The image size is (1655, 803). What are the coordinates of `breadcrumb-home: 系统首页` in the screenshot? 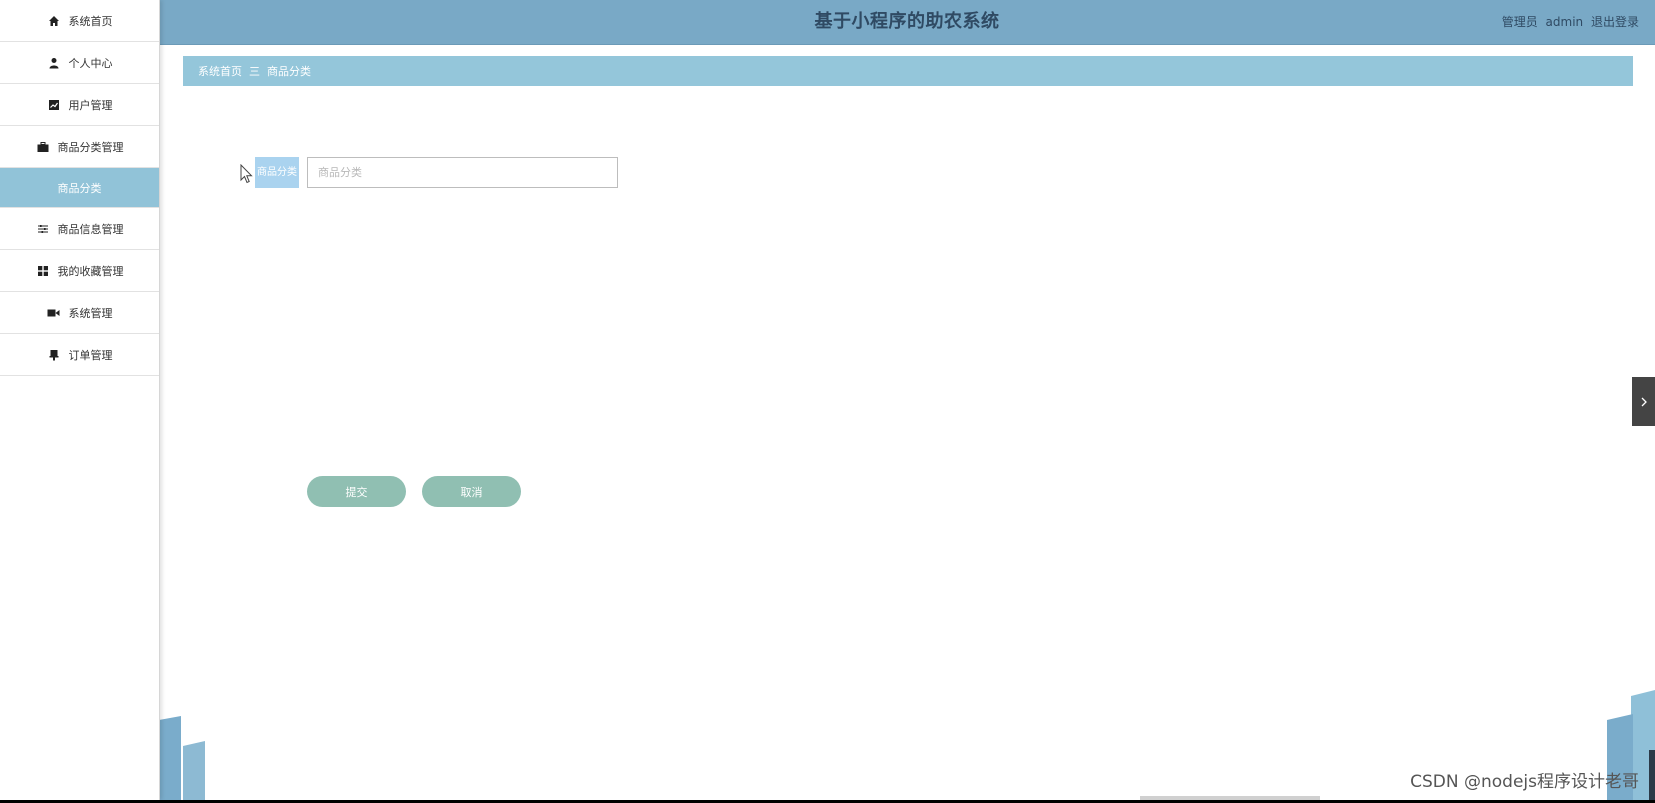 It's located at (220, 71).